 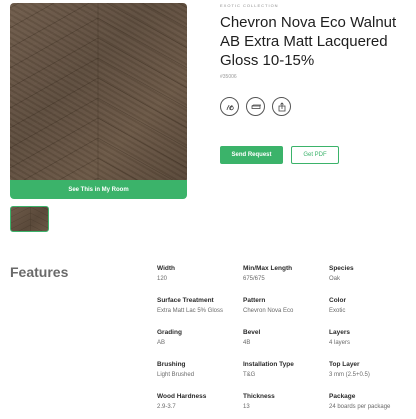 What do you see at coordinates (229, 106) in the screenshot?
I see `floor-heating-icon` at bounding box center [229, 106].